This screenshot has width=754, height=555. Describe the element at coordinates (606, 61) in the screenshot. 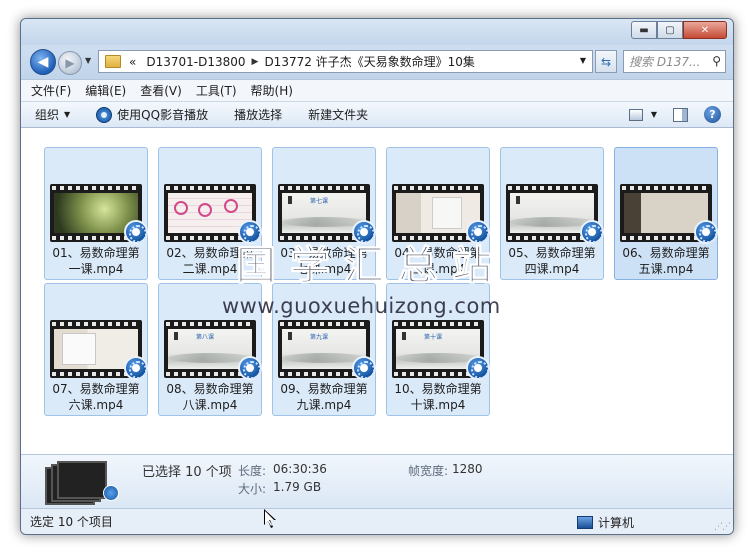

I see `refresh-button: ⇆` at that location.